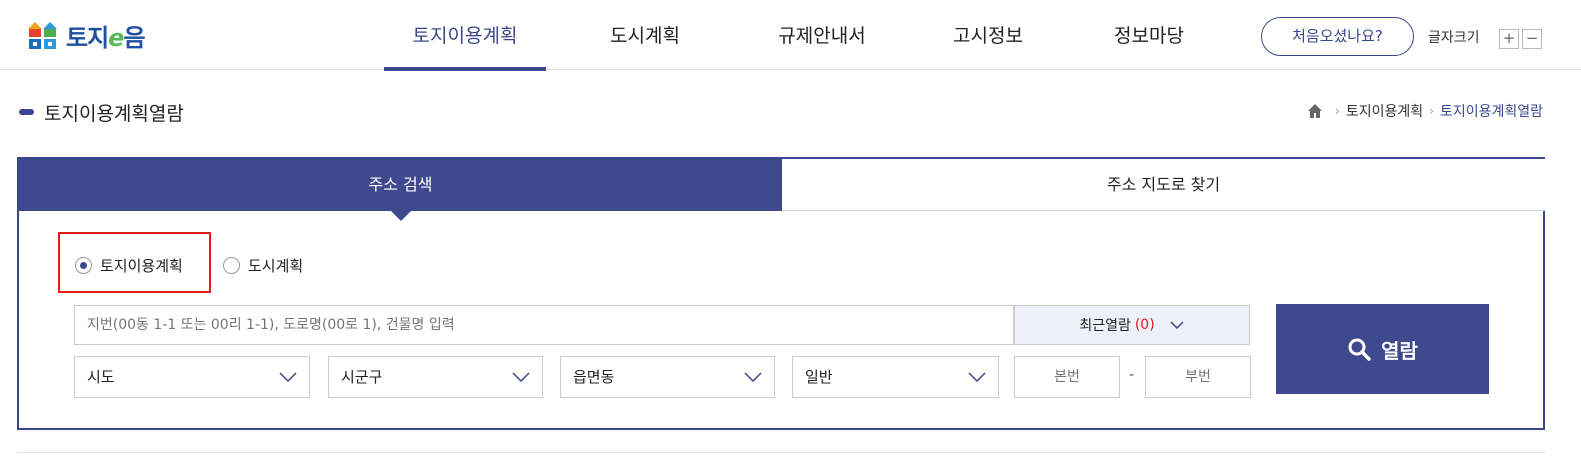  What do you see at coordinates (231, 265) in the screenshot?
I see `radio-unchecked-icon` at bounding box center [231, 265].